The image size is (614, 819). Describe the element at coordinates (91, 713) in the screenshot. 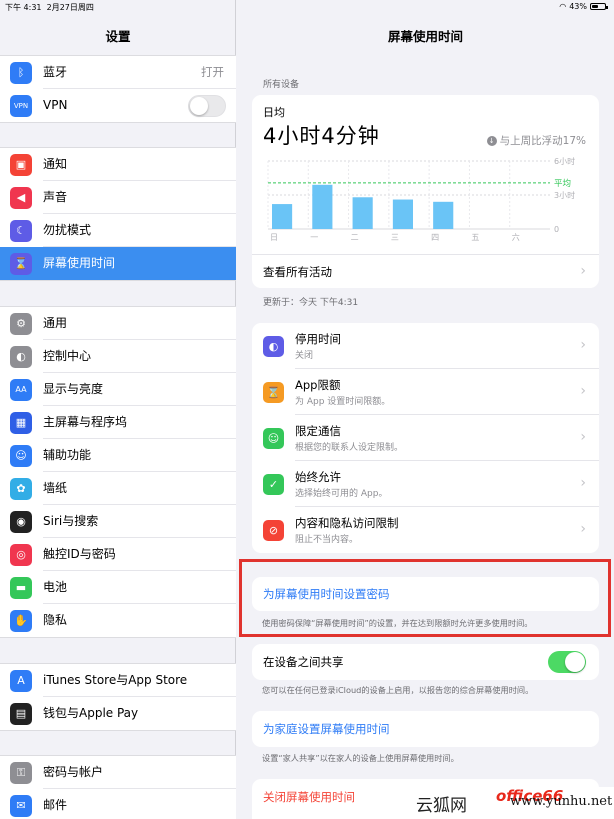

I see `sidebar-item-label: 钱包与Apple Pay` at that location.